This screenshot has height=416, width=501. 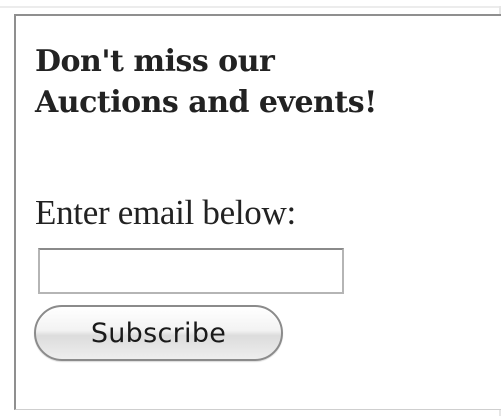 What do you see at coordinates (250, 7) in the screenshot?
I see `outer-border-top` at bounding box center [250, 7].